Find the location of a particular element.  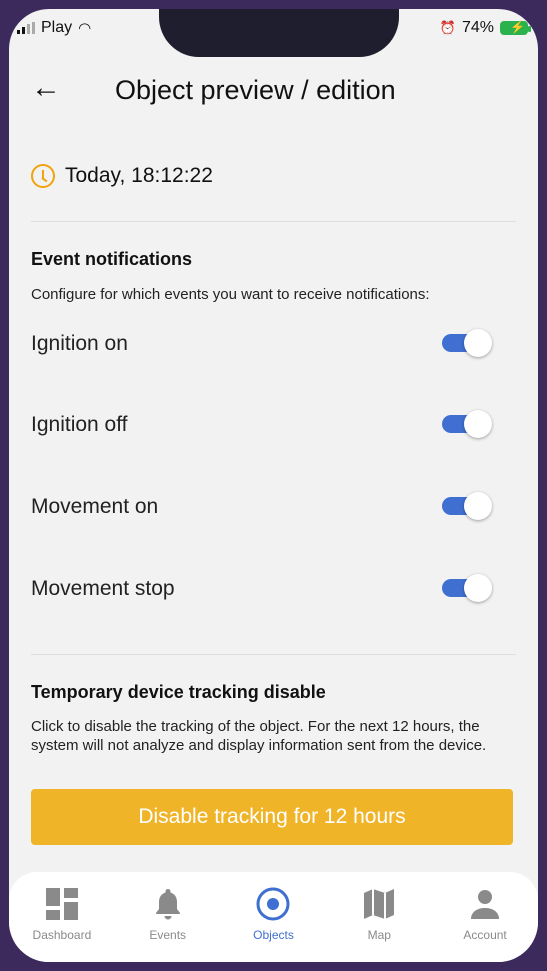

tab-label: Dashboard is located at coordinates (62, 935).